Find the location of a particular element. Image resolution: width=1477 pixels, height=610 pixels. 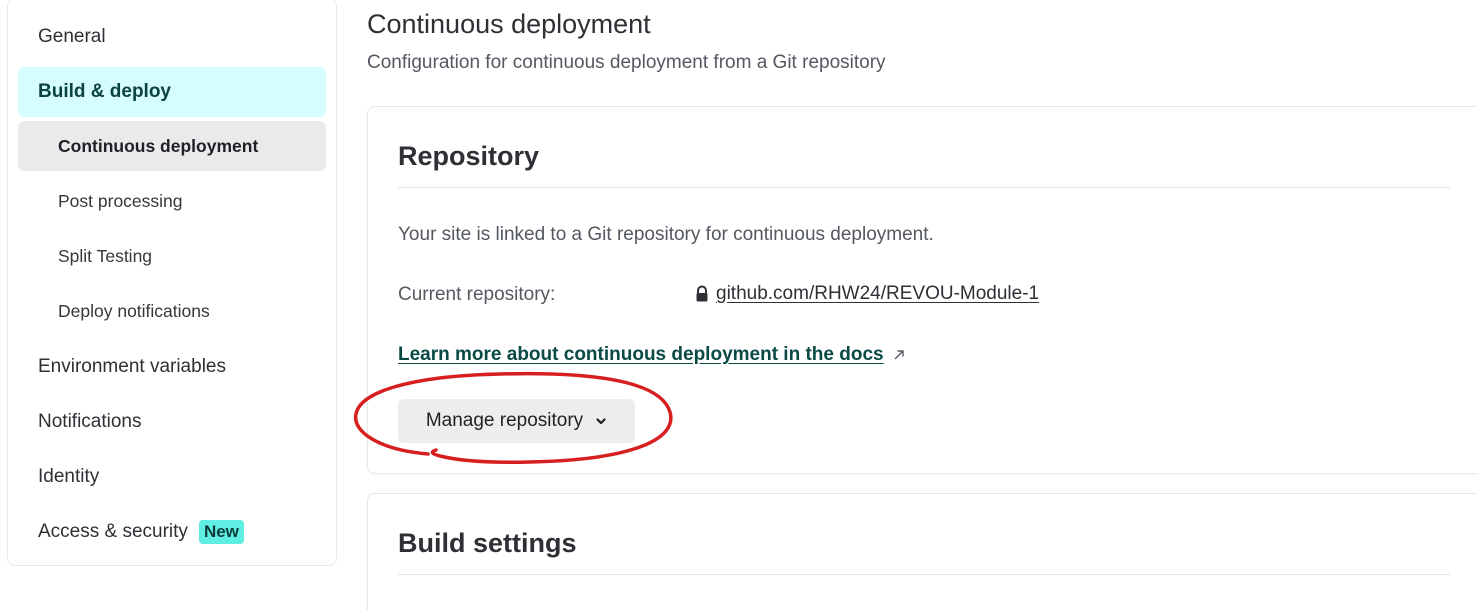

manage-repository-button: Manage repository is located at coordinates (516, 421).